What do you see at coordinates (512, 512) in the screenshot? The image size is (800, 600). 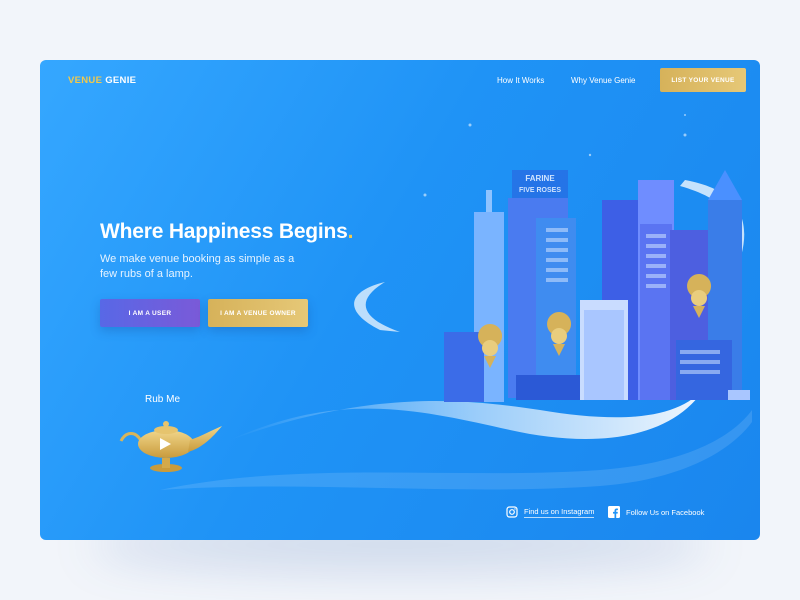 I see `instagram-icon` at bounding box center [512, 512].